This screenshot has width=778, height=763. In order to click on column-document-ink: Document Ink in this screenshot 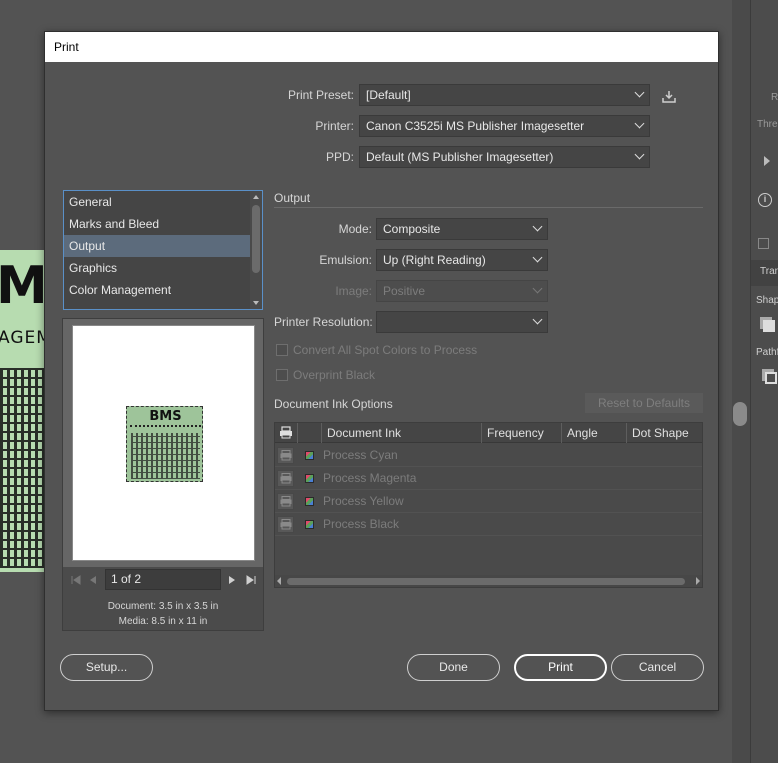, I will do `click(402, 433)`.